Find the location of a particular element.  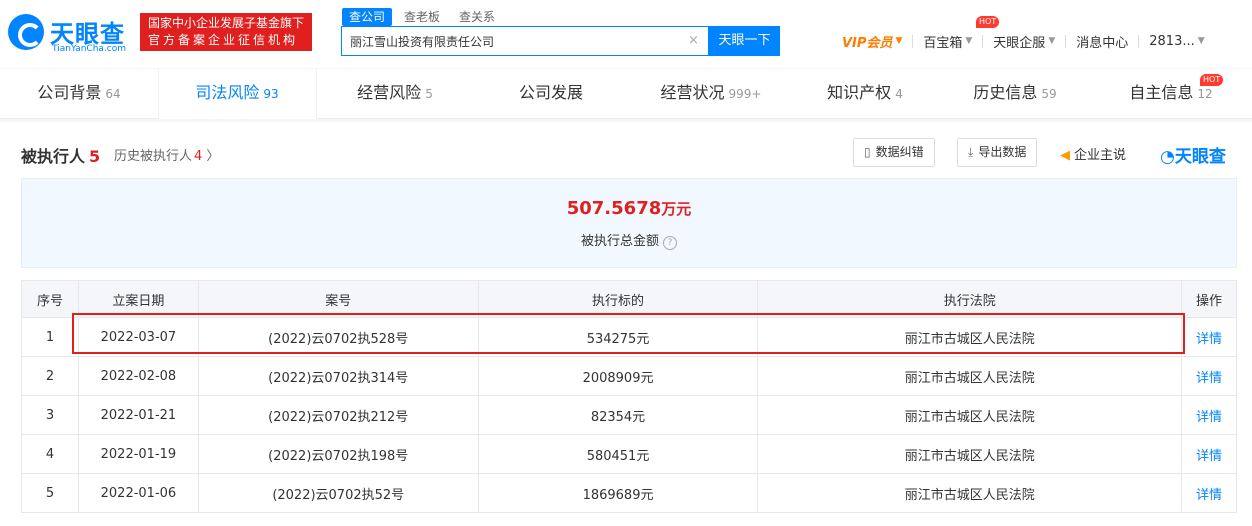

col-court: 执行法院 is located at coordinates (969, 299).